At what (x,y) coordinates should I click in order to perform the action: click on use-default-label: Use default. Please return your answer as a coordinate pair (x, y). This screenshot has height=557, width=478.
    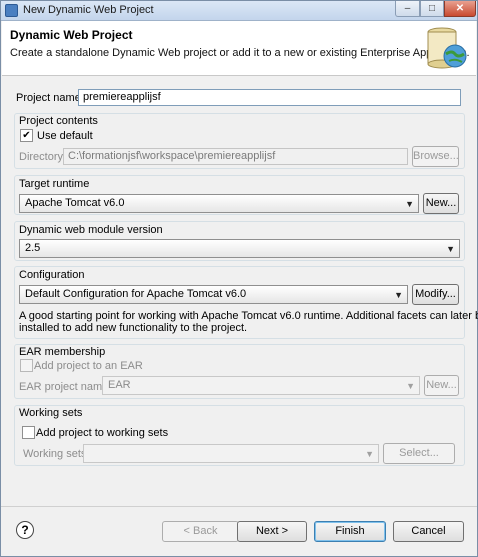
    Looking at the image, I should click on (65, 136).